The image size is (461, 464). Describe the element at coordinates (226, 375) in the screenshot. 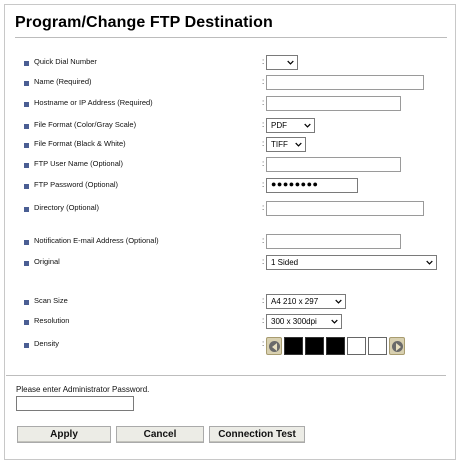

I see `section-divider` at that location.